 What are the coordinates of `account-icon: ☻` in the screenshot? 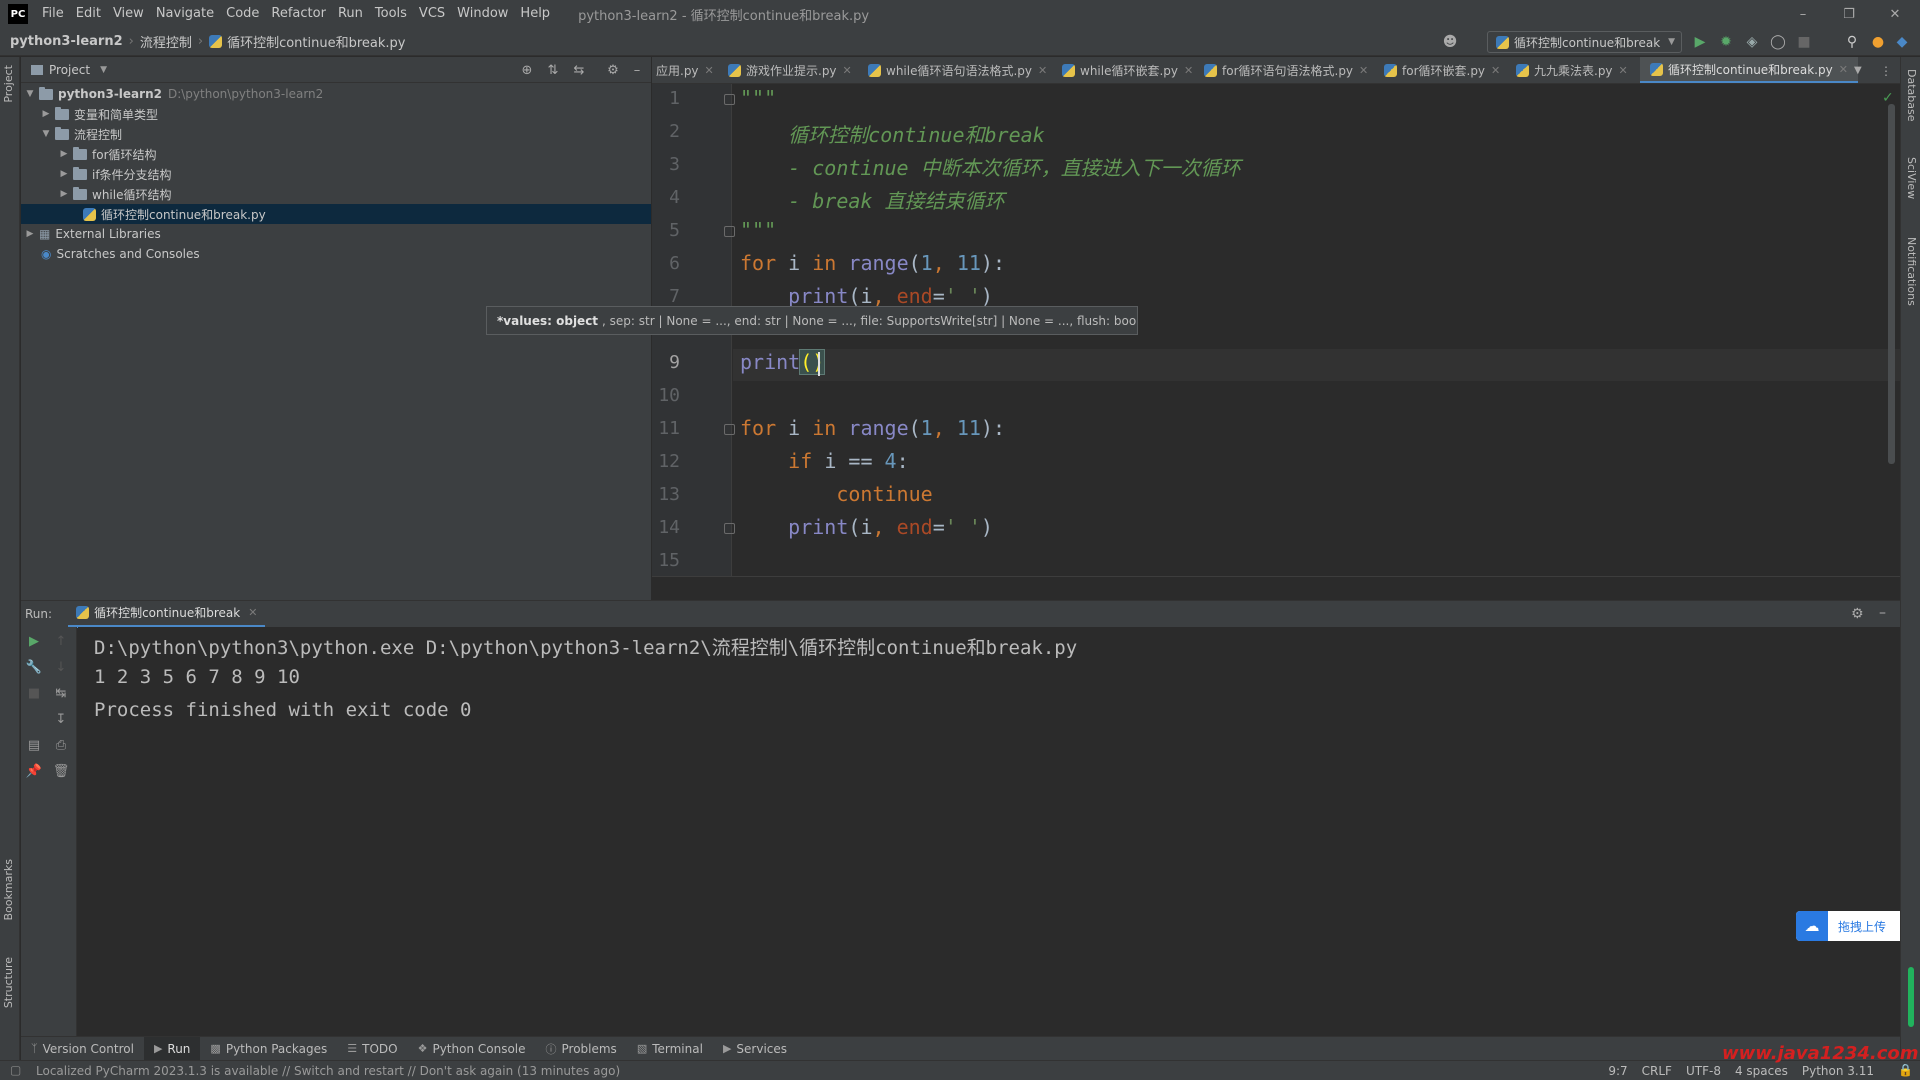 It's located at (1450, 42).